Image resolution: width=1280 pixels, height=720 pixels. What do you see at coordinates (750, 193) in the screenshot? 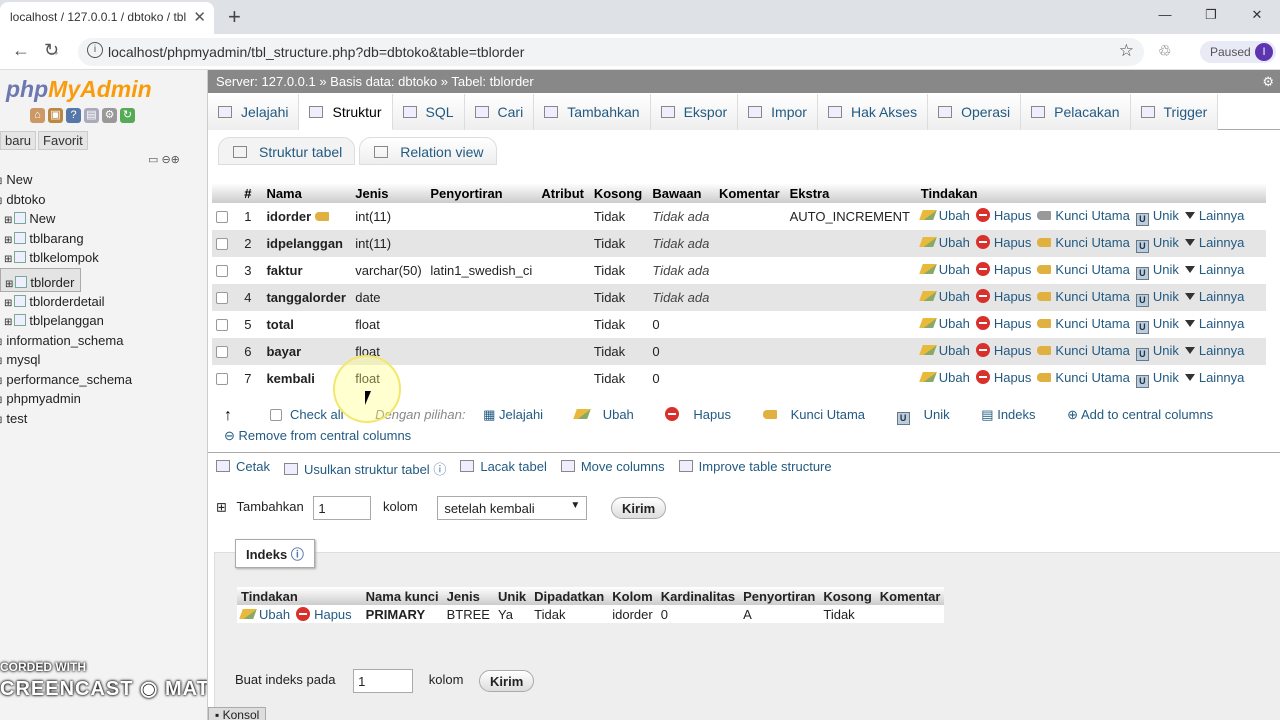
I see `column-header: Komentar` at bounding box center [750, 193].